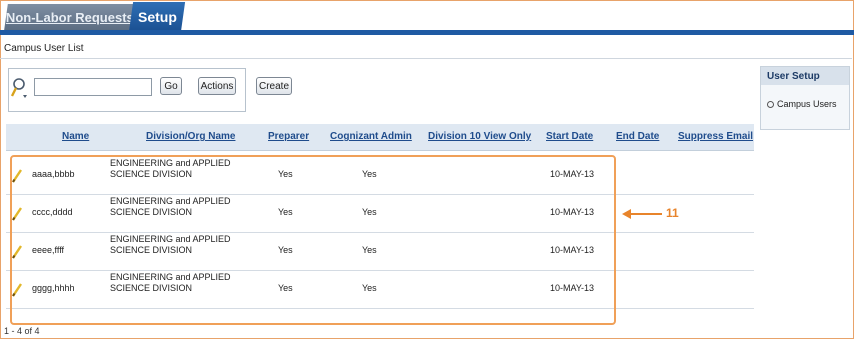 The image size is (854, 339). Describe the element at coordinates (569, 136) in the screenshot. I see `column-header-start-date: Start Date` at that location.